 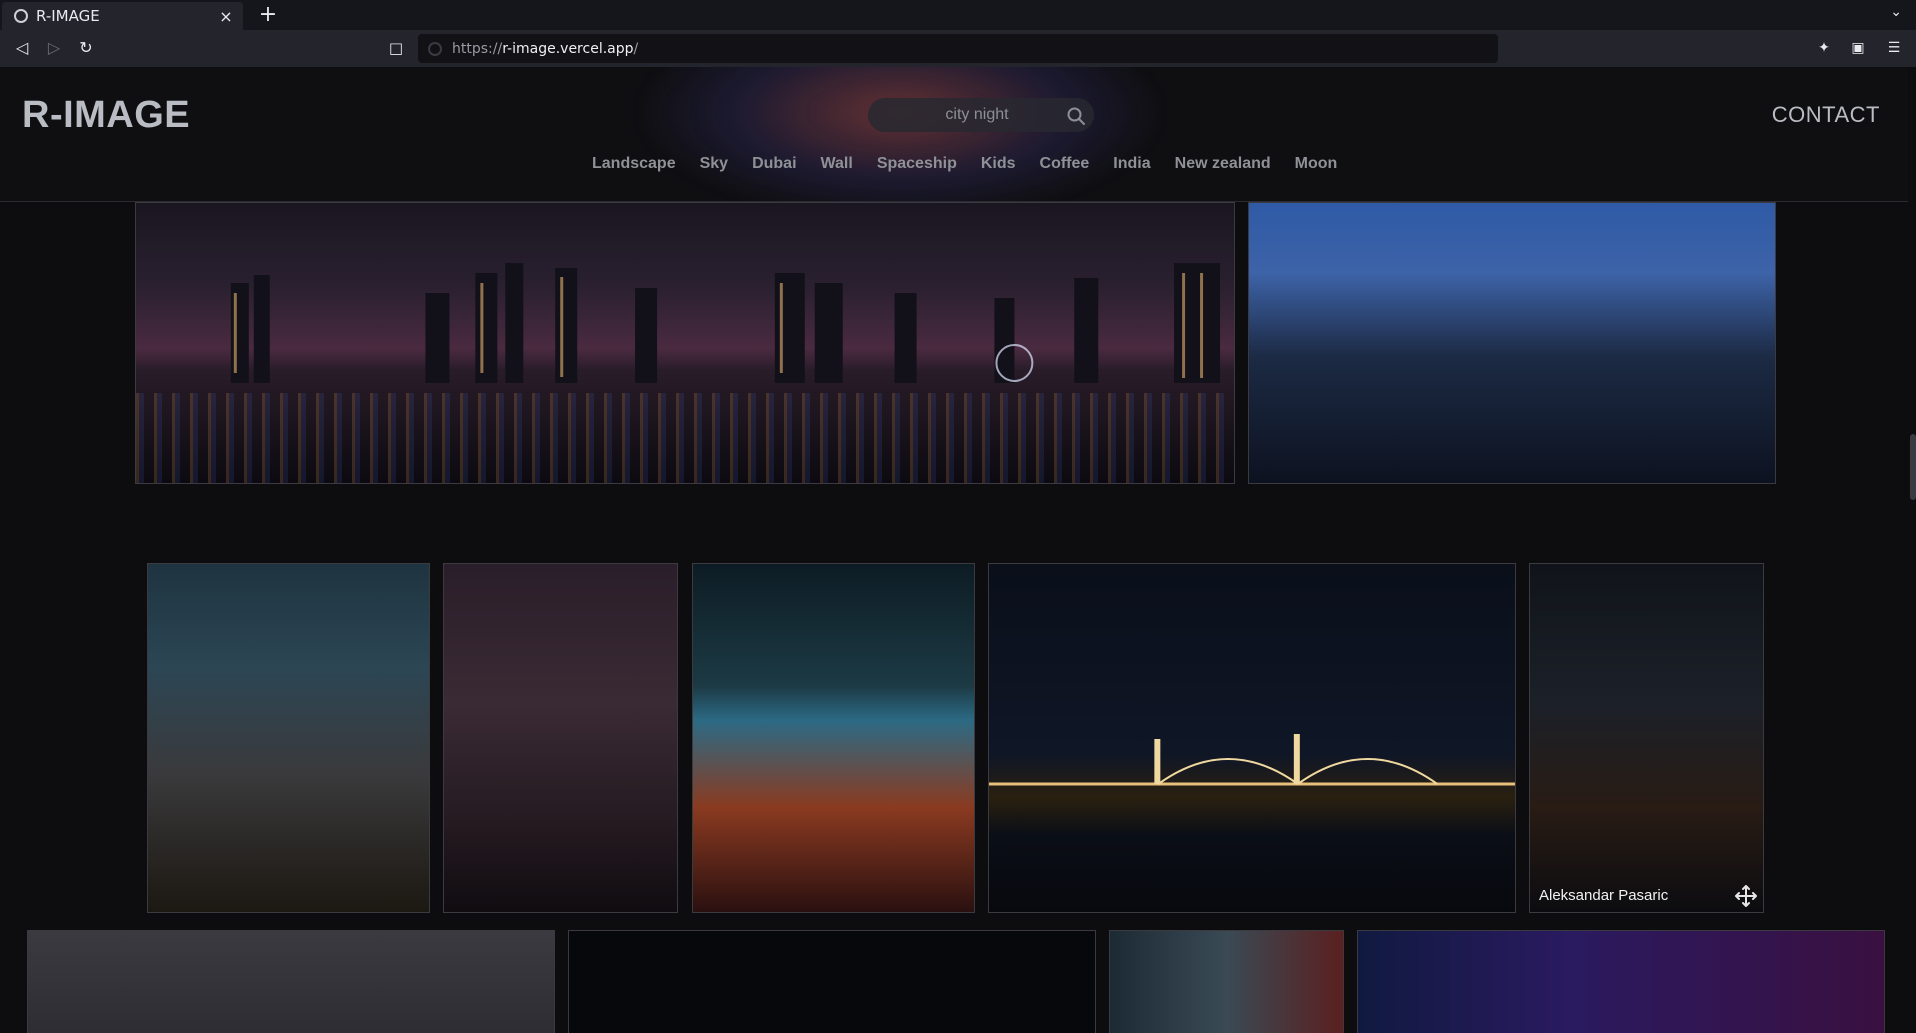 What do you see at coordinates (396, 48) in the screenshot?
I see `bookmark-icon: □` at bounding box center [396, 48].